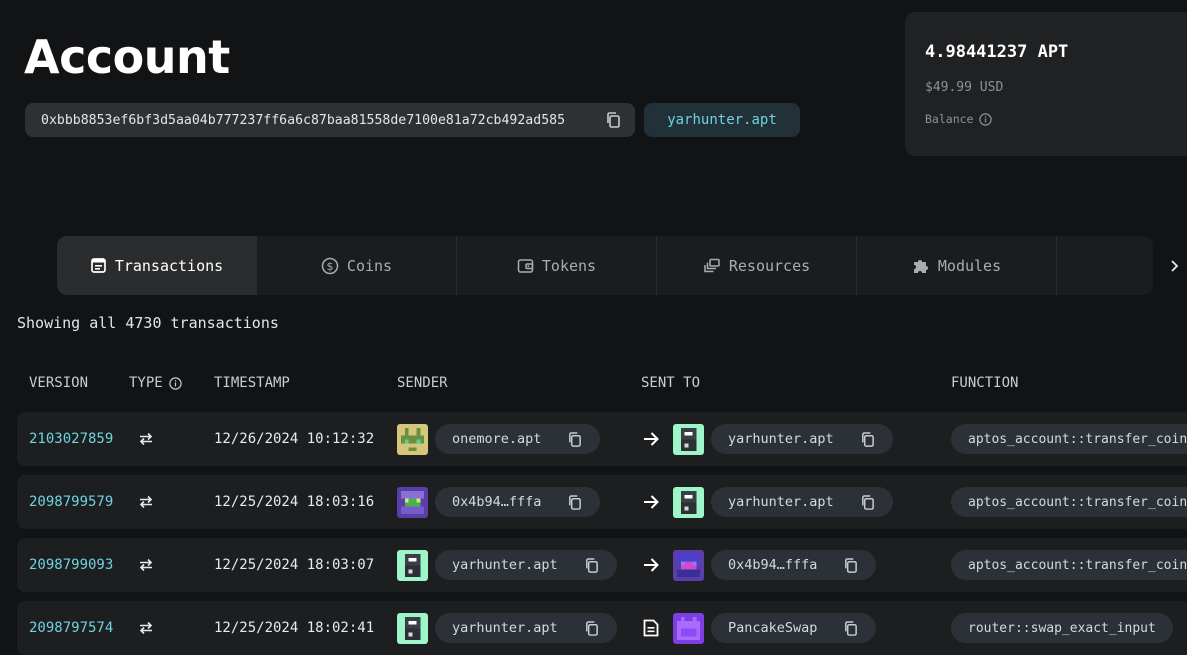 This screenshot has width=1187, height=655. Describe the element at coordinates (671, 383) in the screenshot. I see `header-sent-to: SENT TO` at that location.